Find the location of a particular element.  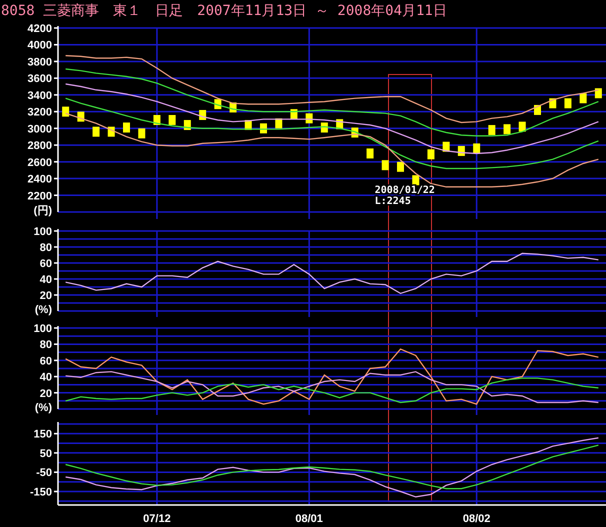

axis-label: -150 is located at coordinates (41, 492).